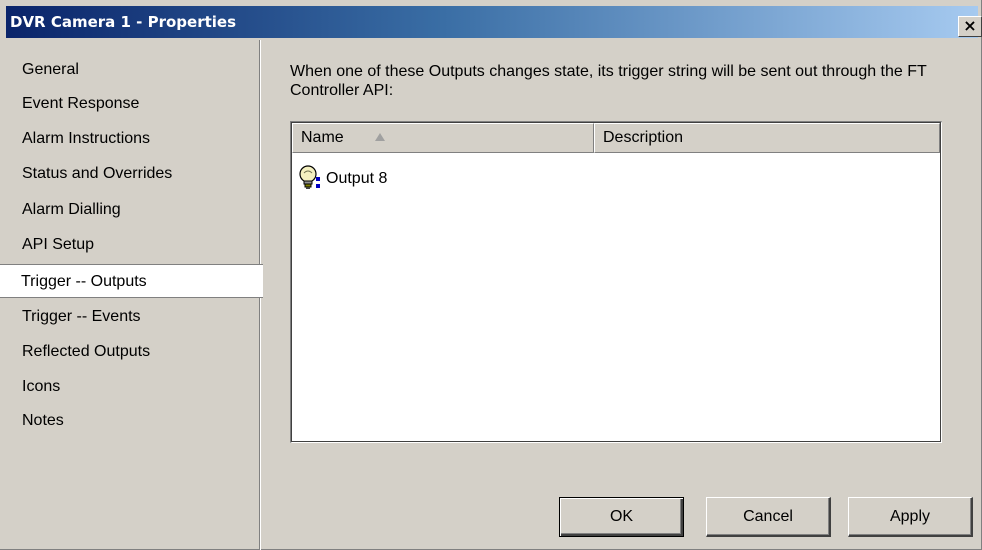  What do you see at coordinates (768, 517) in the screenshot?
I see `cancel-button: Cancel` at bounding box center [768, 517].